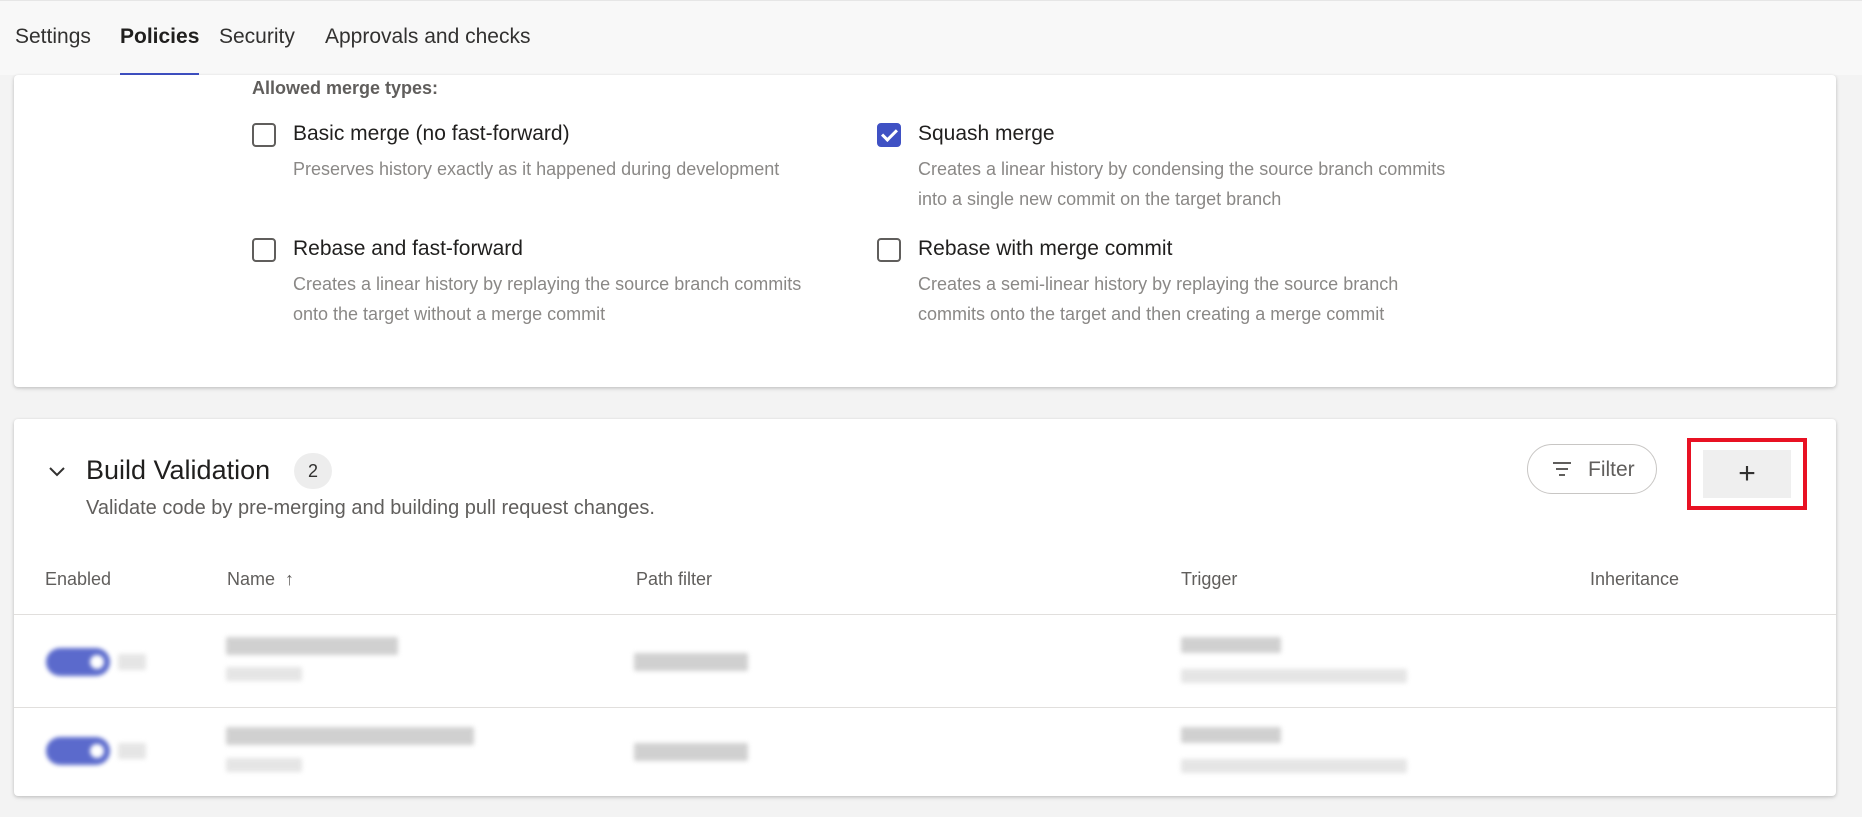 Image resolution: width=1862 pixels, height=817 pixels. I want to click on filter-button-label: Filter, so click(1611, 469).